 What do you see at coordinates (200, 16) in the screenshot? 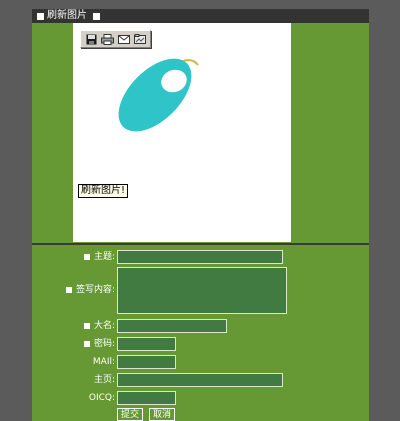
I see `window-titlebar: 刷新图片` at bounding box center [200, 16].